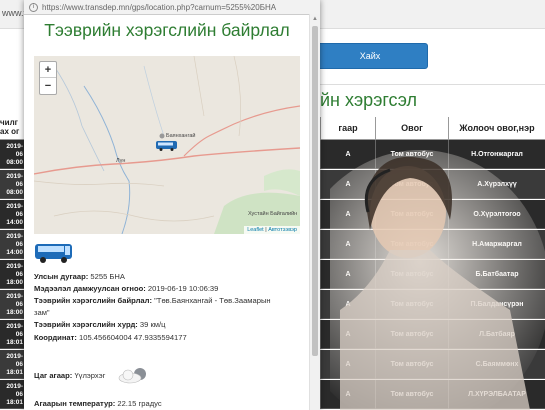 Image resolution: width=545 pixels, height=410 pixels. What do you see at coordinates (273, 214) in the screenshot?
I see `map-place-label: Хустайн Байгалийн` at bounding box center [273, 214].